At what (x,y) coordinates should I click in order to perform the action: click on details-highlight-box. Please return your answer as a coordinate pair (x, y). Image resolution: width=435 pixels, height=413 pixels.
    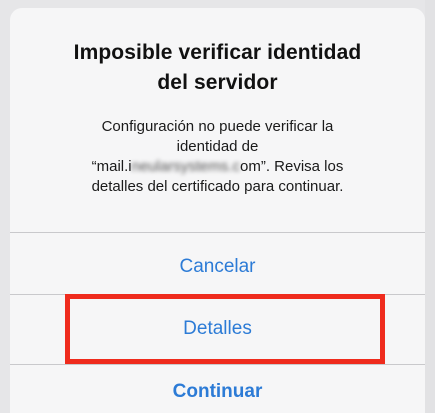
    Looking at the image, I should click on (225, 329).